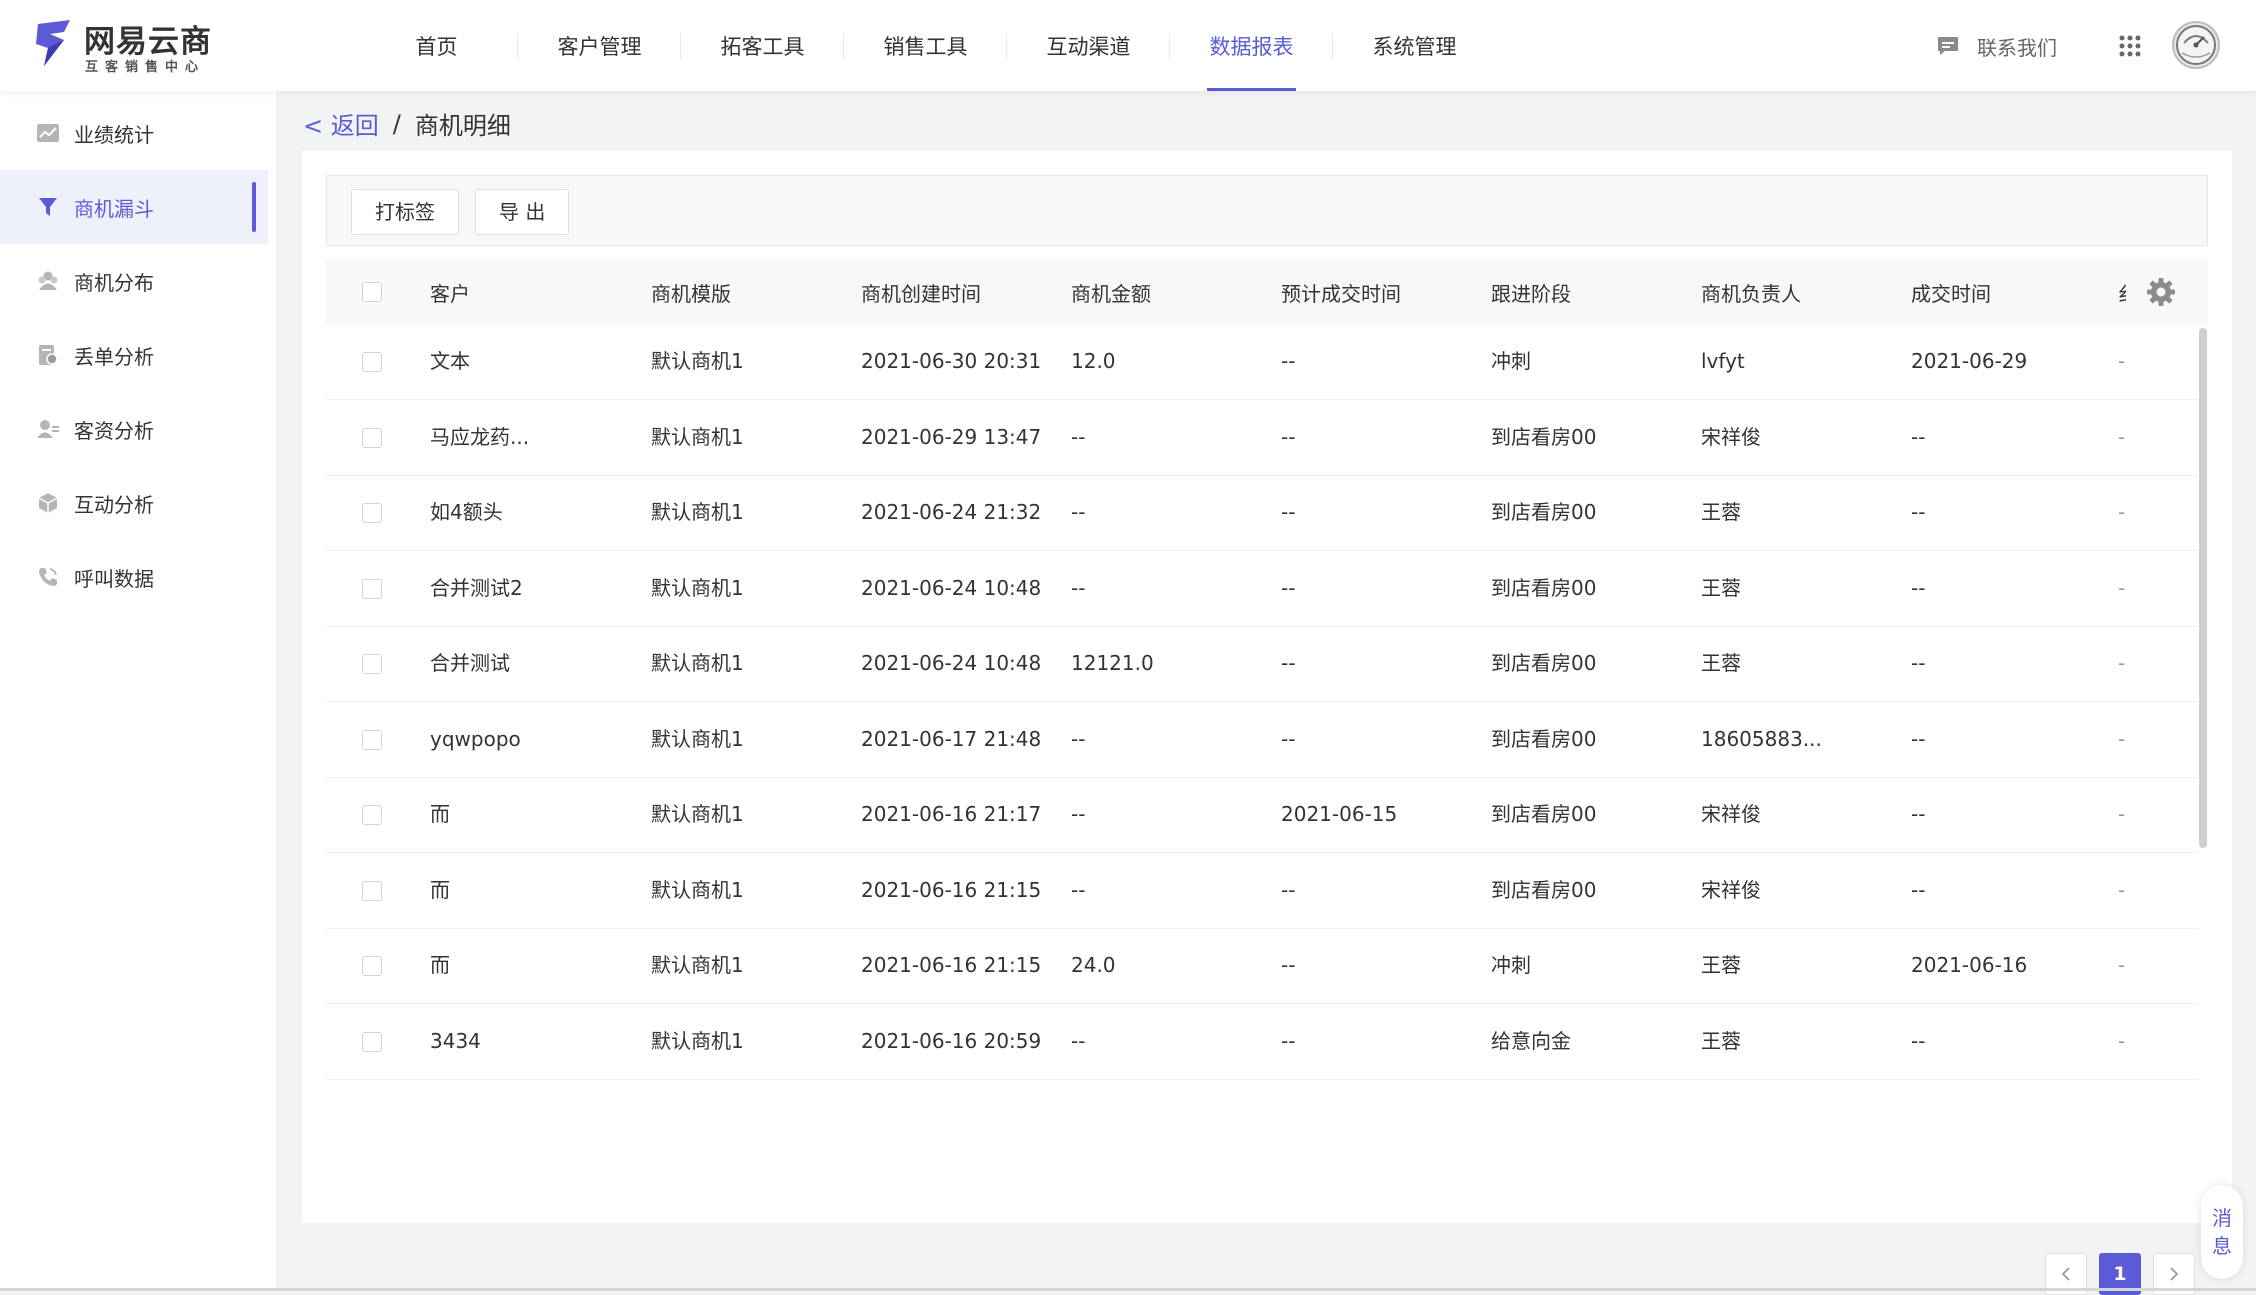  I want to click on brand-logo: 网易云商 互客销售中心, so click(129, 46).